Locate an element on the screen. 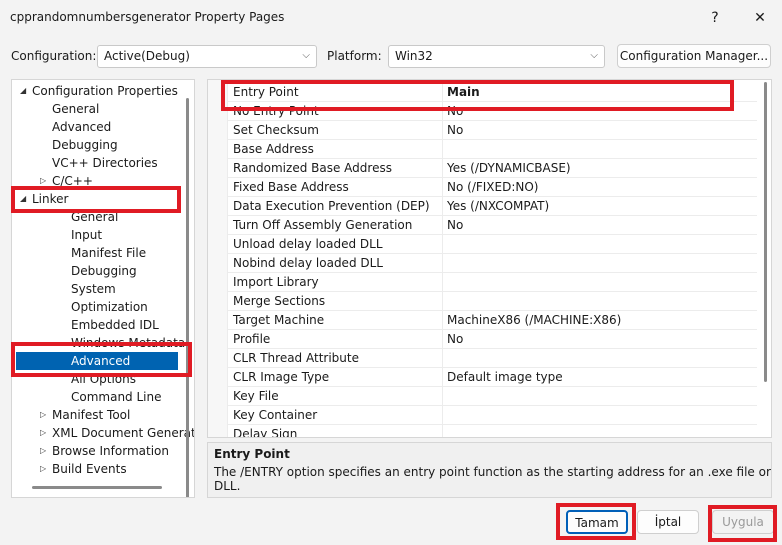  property-row: CLR Image Type Default image type is located at coordinates (492, 377).